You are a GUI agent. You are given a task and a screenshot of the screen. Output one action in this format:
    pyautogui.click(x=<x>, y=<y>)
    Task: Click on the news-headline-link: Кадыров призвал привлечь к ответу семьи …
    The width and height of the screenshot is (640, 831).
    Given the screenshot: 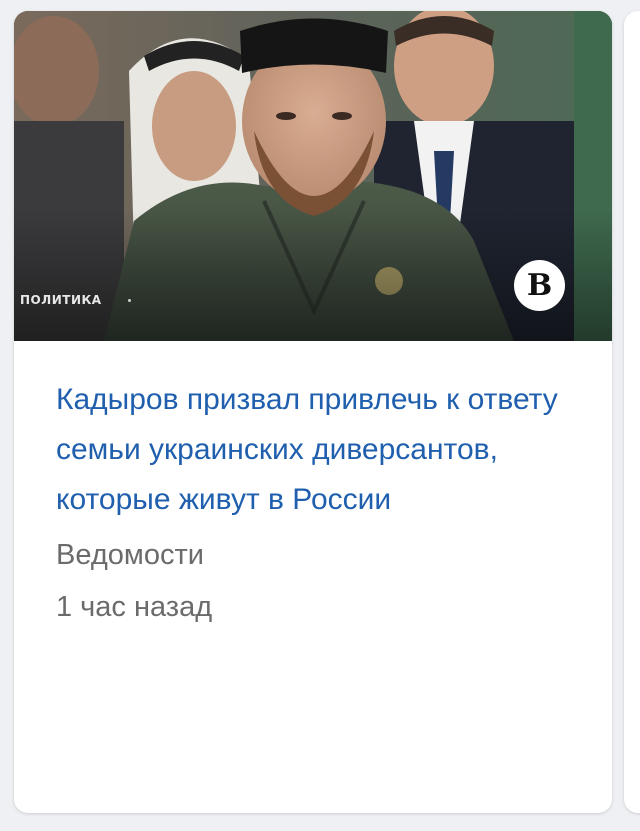 What is the action you would take?
    pyautogui.click(x=316, y=450)
    